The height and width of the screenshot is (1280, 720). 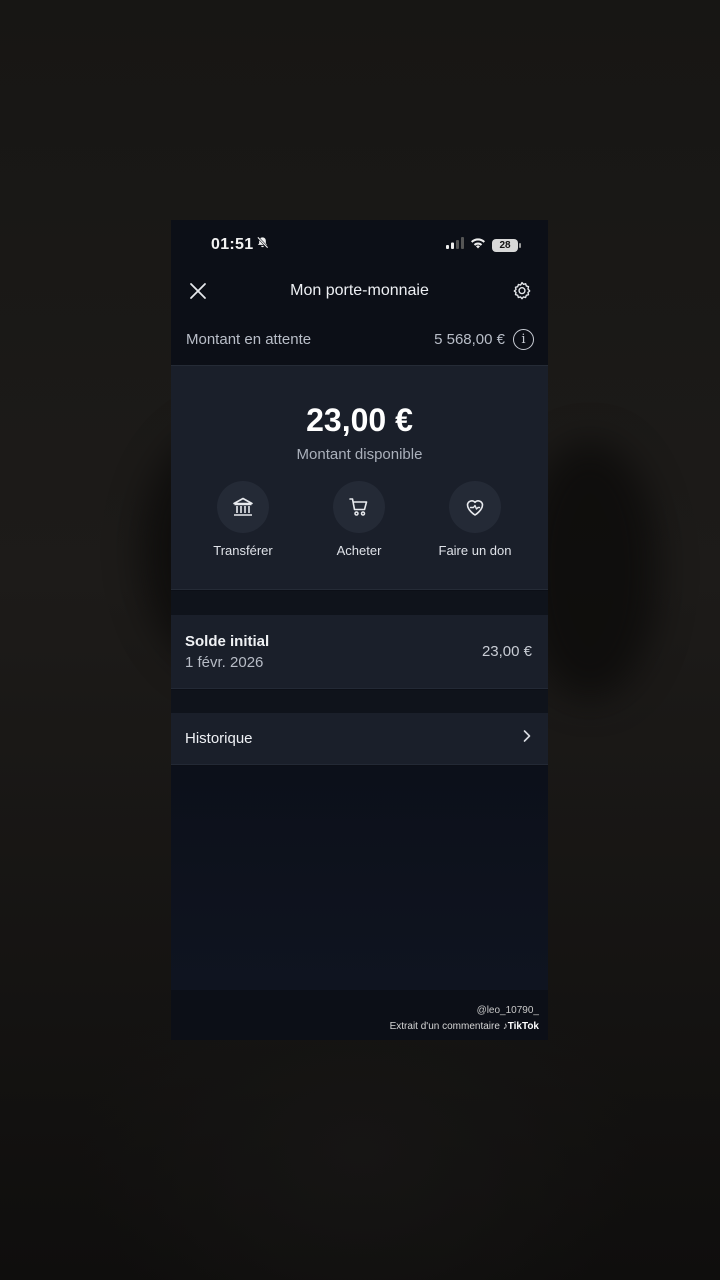 What do you see at coordinates (523, 339) in the screenshot?
I see `info-icon: i` at bounding box center [523, 339].